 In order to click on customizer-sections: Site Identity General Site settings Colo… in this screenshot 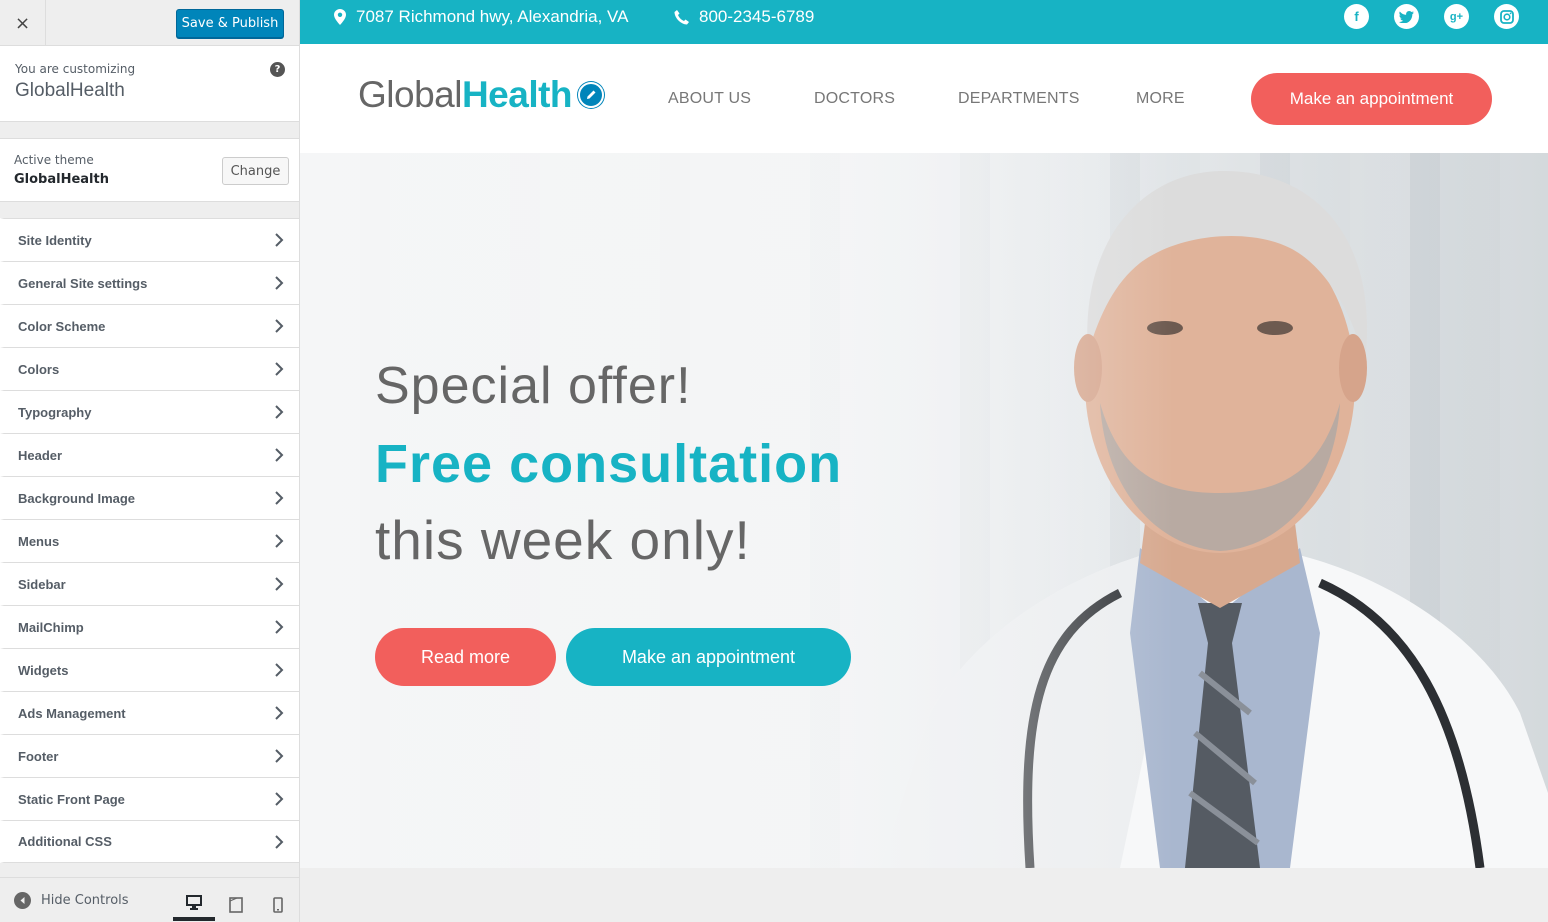, I will do `click(149, 540)`.